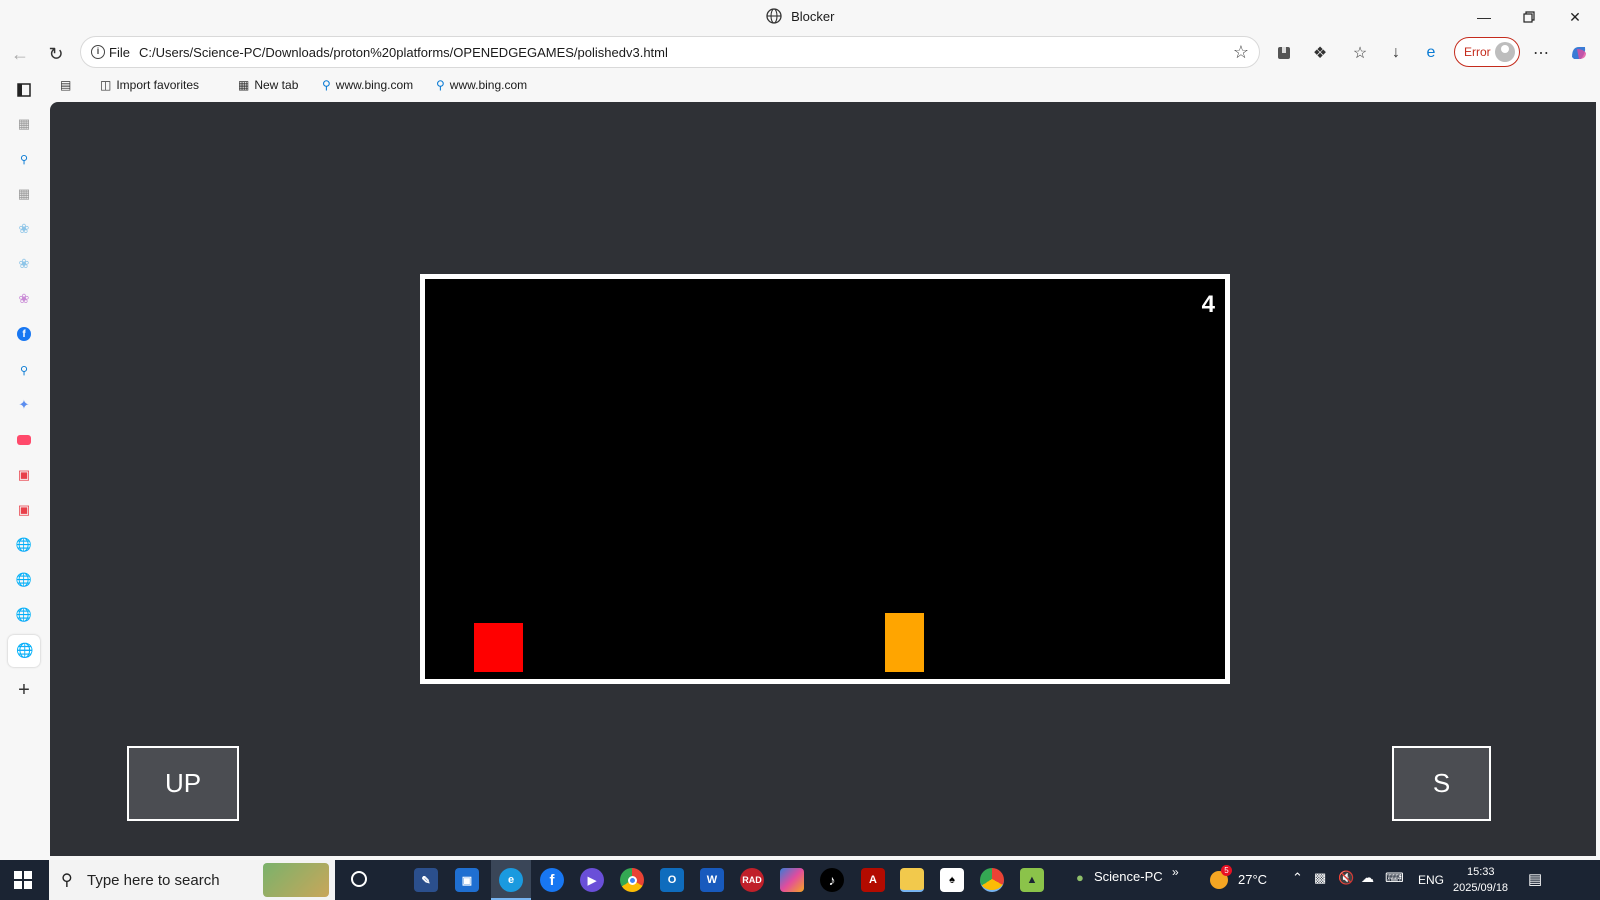  Describe the element at coordinates (1529, 17) in the screenshot. I see `restore-button` at that location.